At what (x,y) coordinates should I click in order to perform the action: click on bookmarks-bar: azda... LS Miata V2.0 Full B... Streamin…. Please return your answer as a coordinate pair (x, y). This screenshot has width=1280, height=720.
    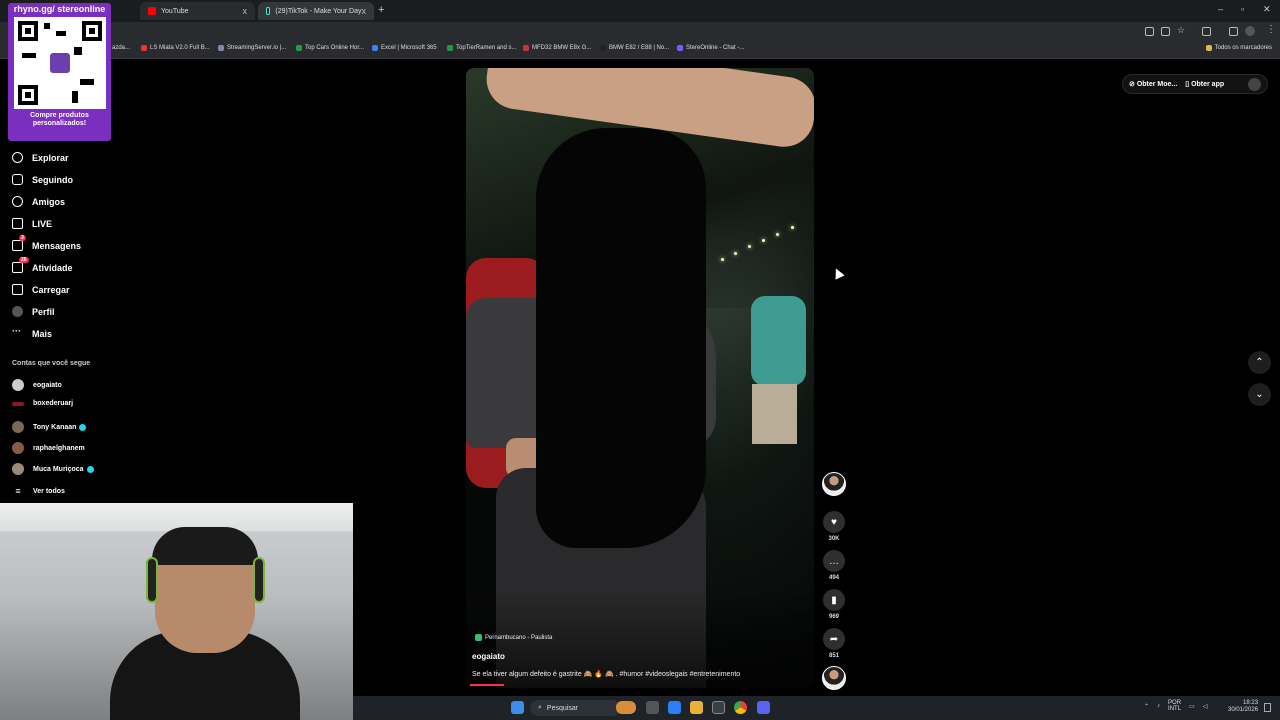
    Looking at the image, I should click on (640, 50).